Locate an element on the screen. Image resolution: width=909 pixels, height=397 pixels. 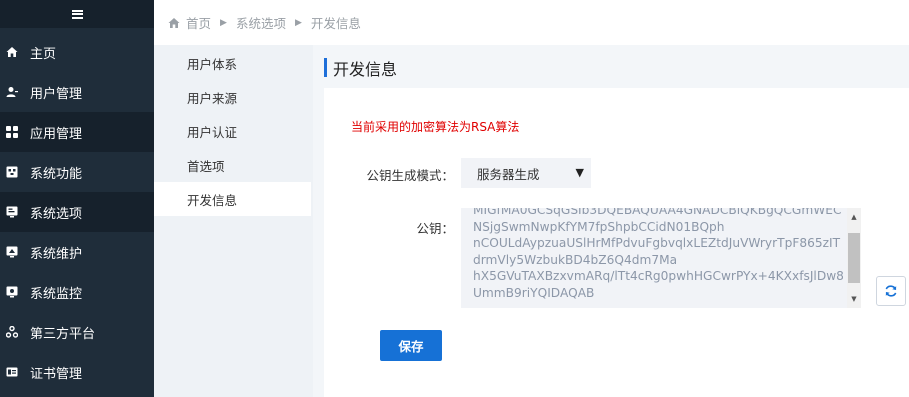
submenu-item-dev-info: 开发信息 is located at coordinates (232, 199).